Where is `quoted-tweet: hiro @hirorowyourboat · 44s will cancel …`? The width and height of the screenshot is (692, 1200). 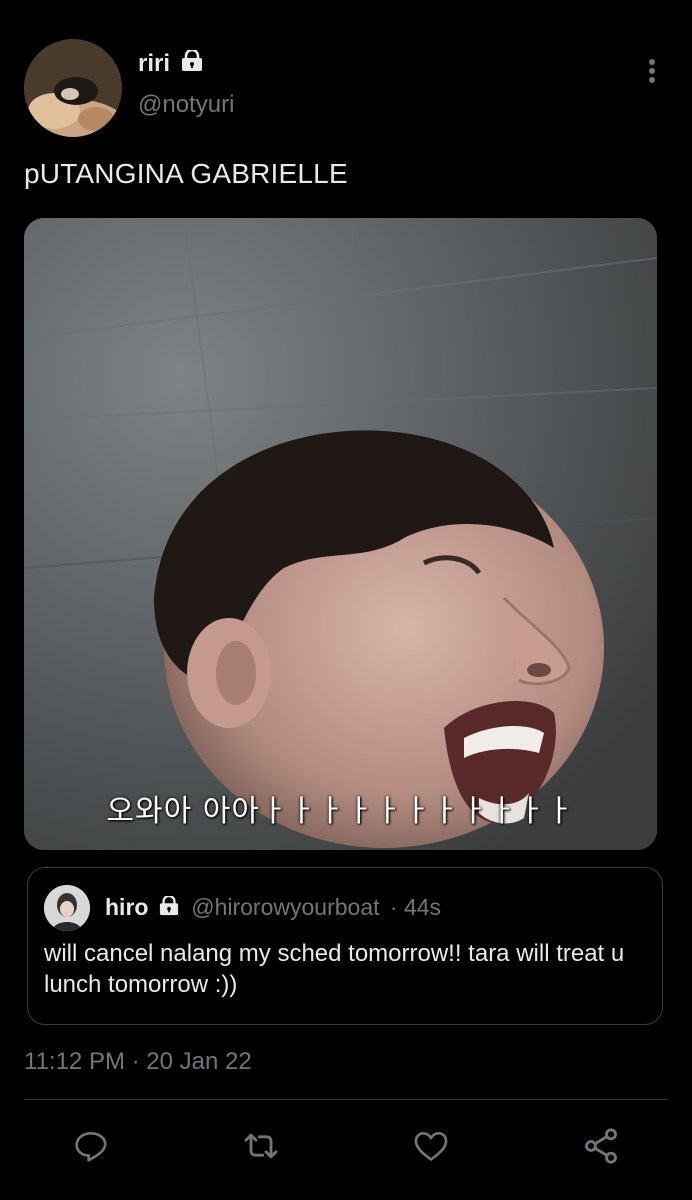 quoted-tweet: hiro @hirorowyourboat · 44s will cancel … is located at coordinates (345, 946).